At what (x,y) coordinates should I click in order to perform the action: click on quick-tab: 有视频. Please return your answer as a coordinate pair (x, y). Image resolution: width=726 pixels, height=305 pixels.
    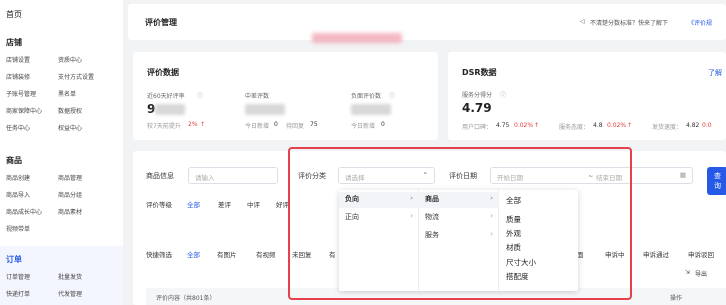
    Looking at the image, I should click on (266, 254).